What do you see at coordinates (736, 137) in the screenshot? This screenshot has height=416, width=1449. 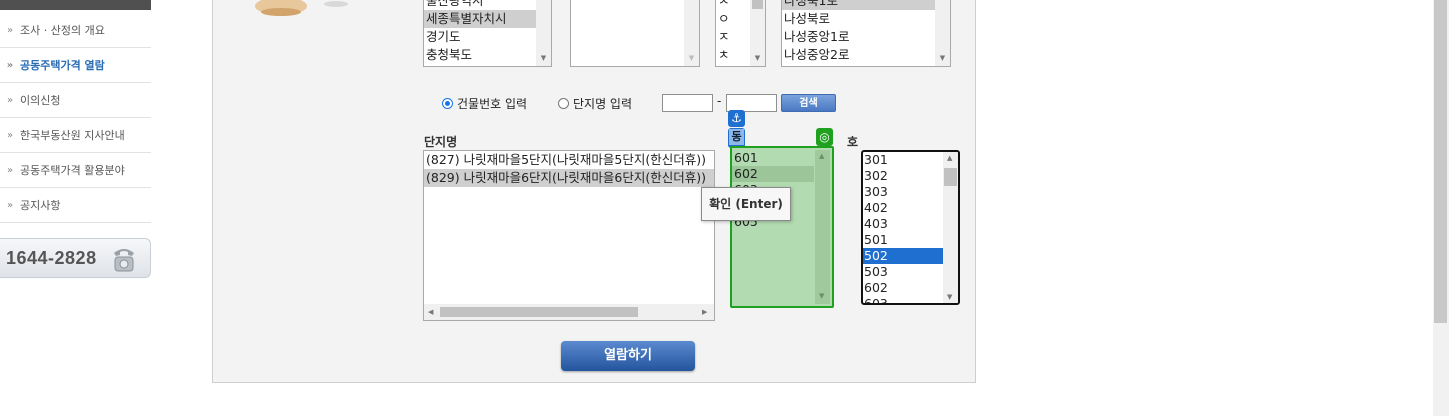 I see `dong-label: 동` at bounding box center [736, 137].